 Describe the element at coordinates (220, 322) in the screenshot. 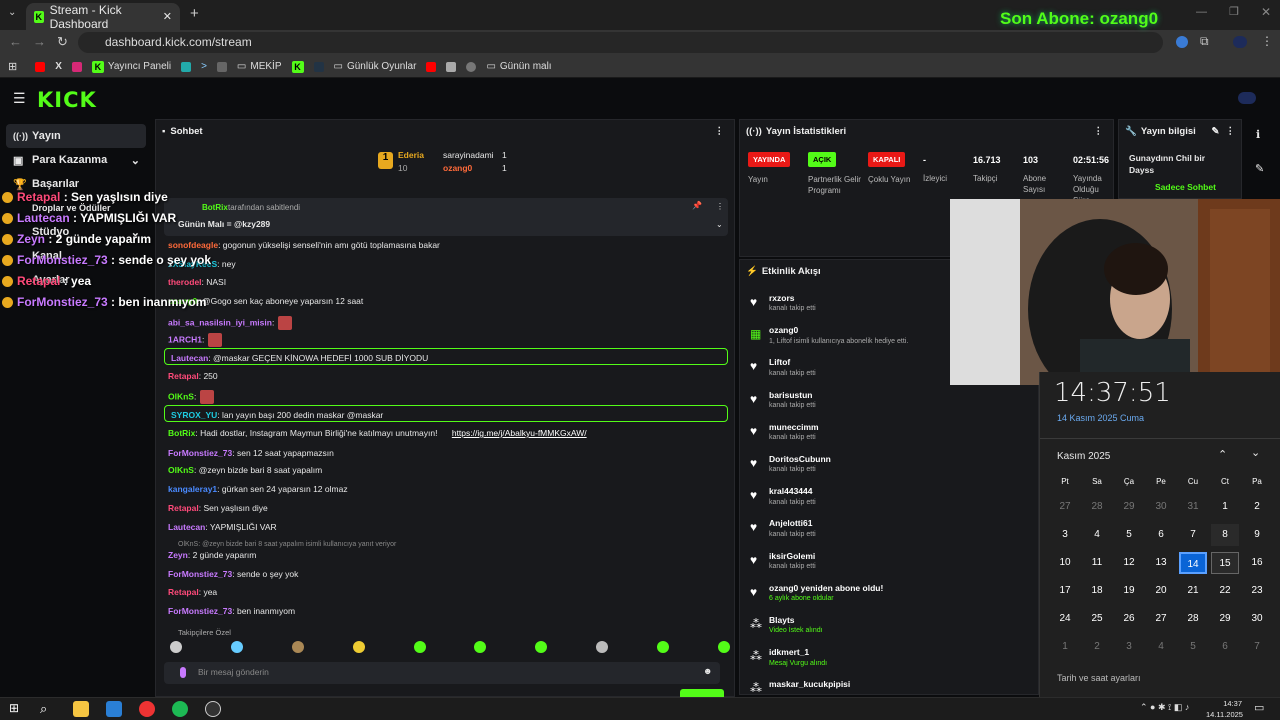

I see `chat-username: abi_sa_nasilsin_iyi_misin` at that location.